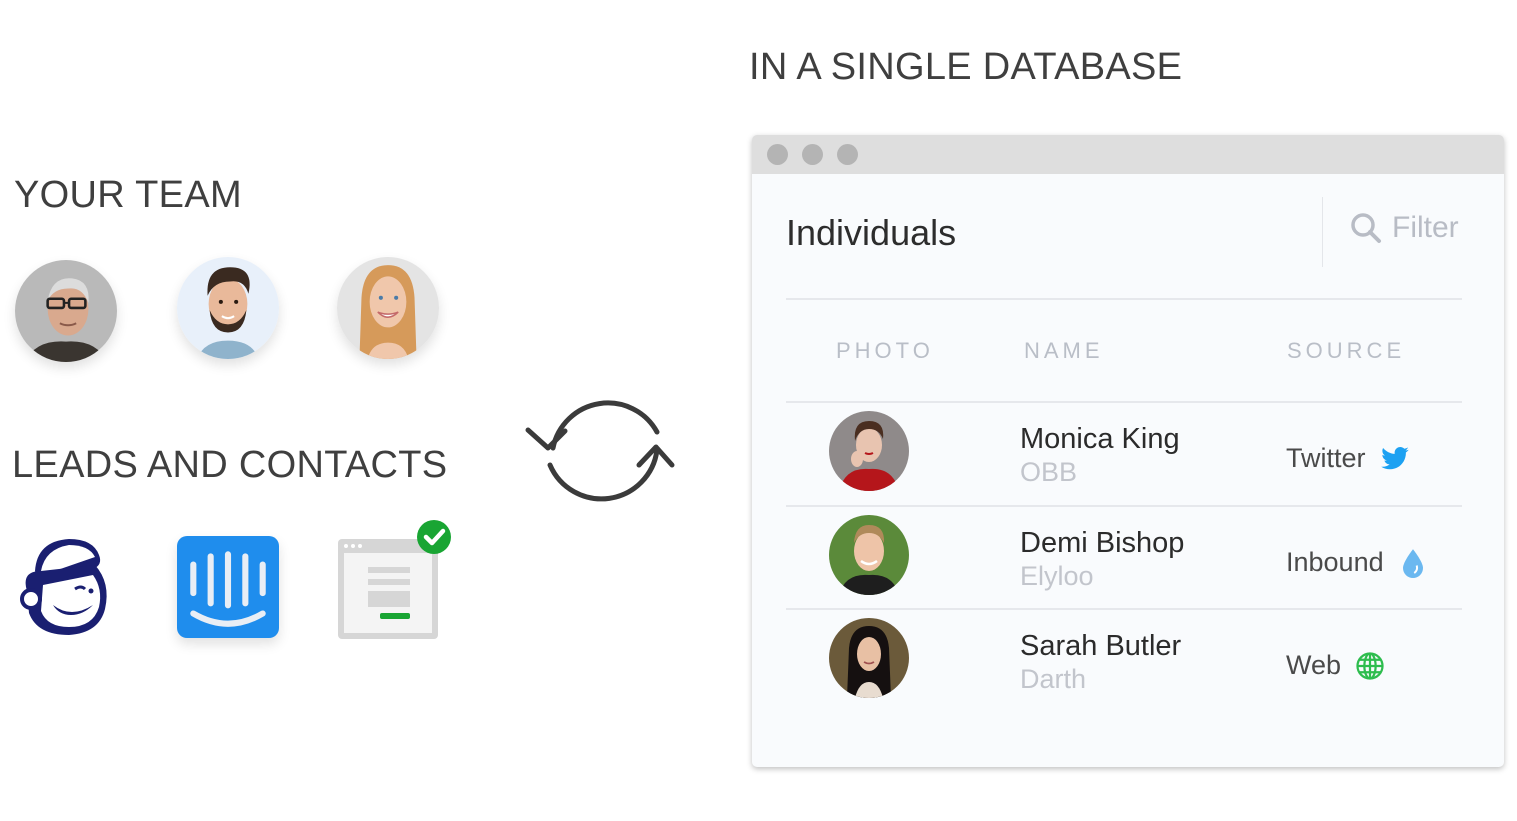  Describe the element at coordinates (1049, 472) in the screenshot. I see `contact-company: OBB` at that location.